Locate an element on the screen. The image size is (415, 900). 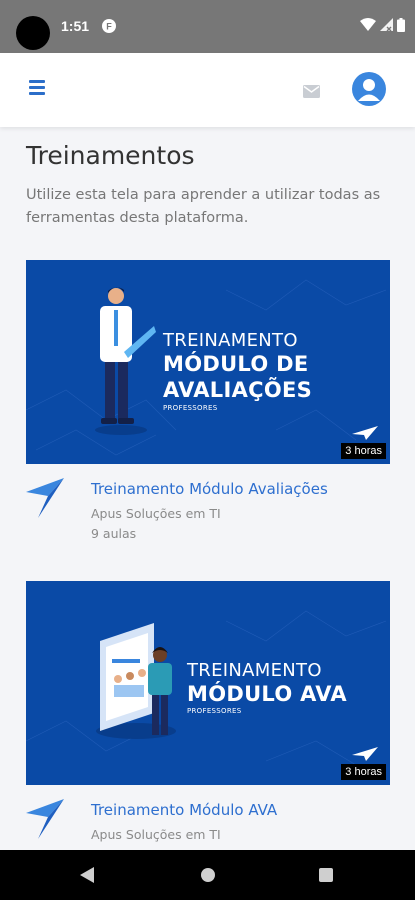
status-time: 1:51 is located at coordinates (75, 26).